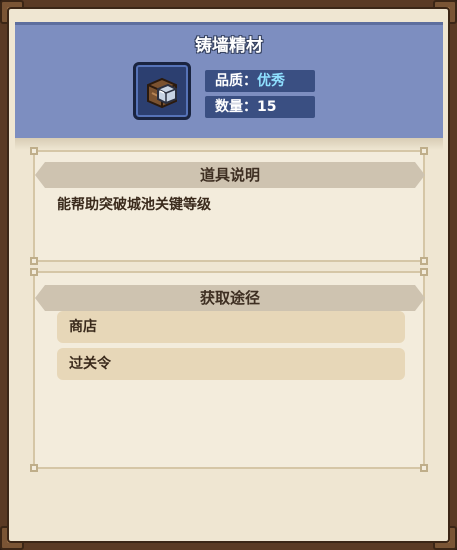 The image size is (457, 550). Describe the element at coordinates (230, 298) in the screenshot. I see `sources-header: 获取途径` at that location.